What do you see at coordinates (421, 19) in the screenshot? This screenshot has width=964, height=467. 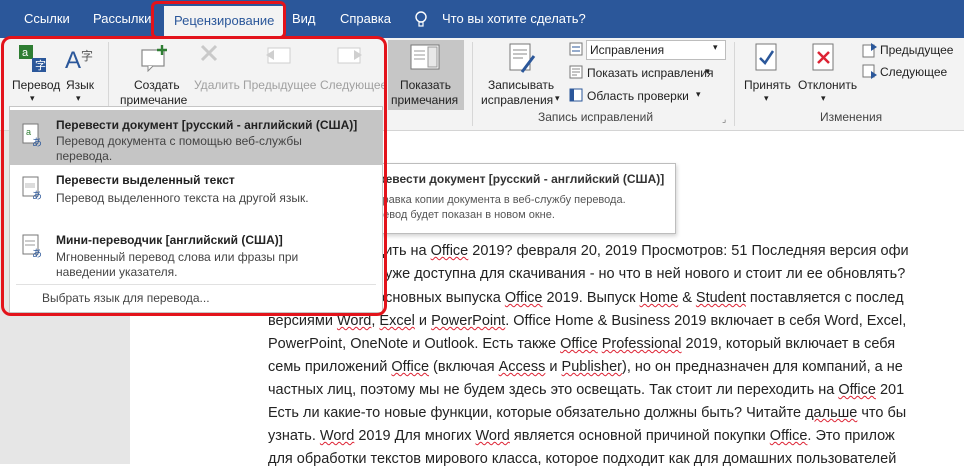 I see `lightbulb-icon` at bounding box center [421, 19].